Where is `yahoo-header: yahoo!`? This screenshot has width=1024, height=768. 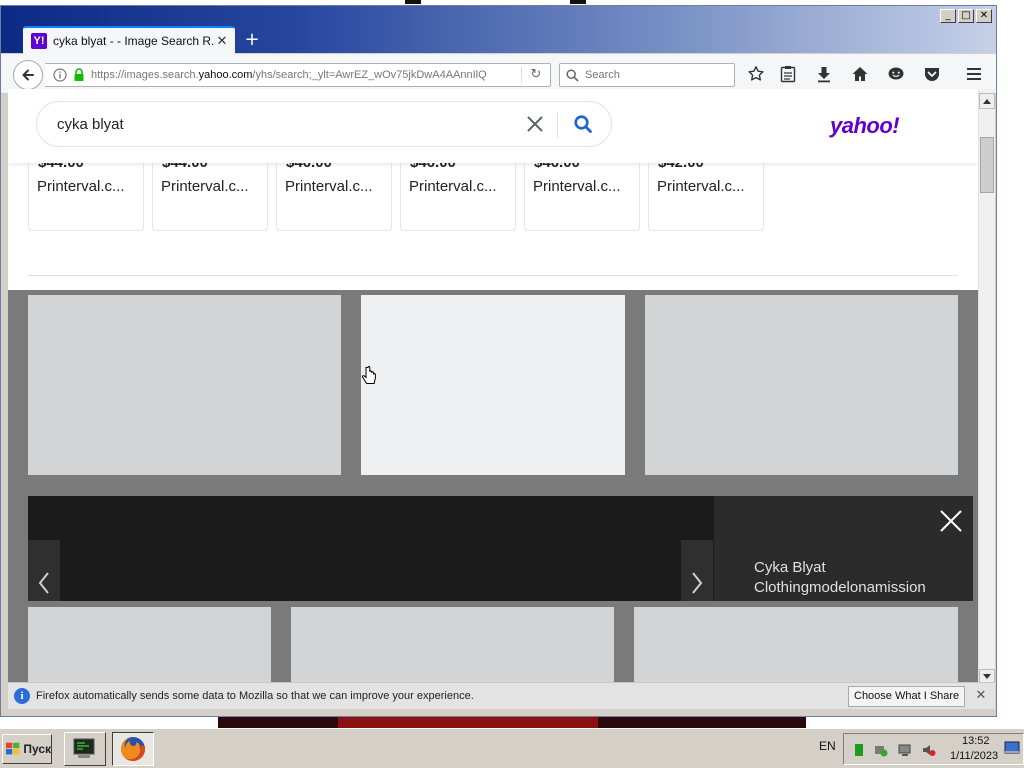
yahoo-header: yahoo! is located at coordinates (493, 126).